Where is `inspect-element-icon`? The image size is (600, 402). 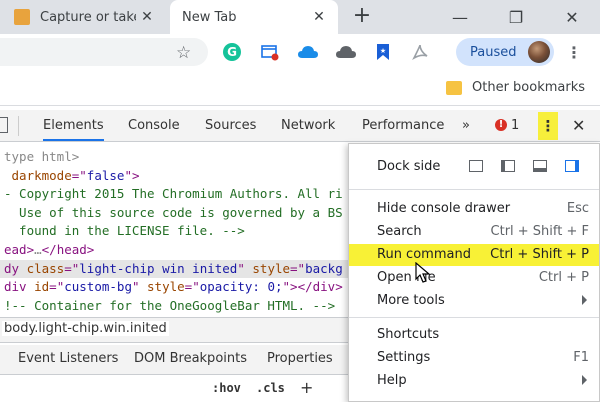
inspect-element-icon is located at coordinates (4, 125).